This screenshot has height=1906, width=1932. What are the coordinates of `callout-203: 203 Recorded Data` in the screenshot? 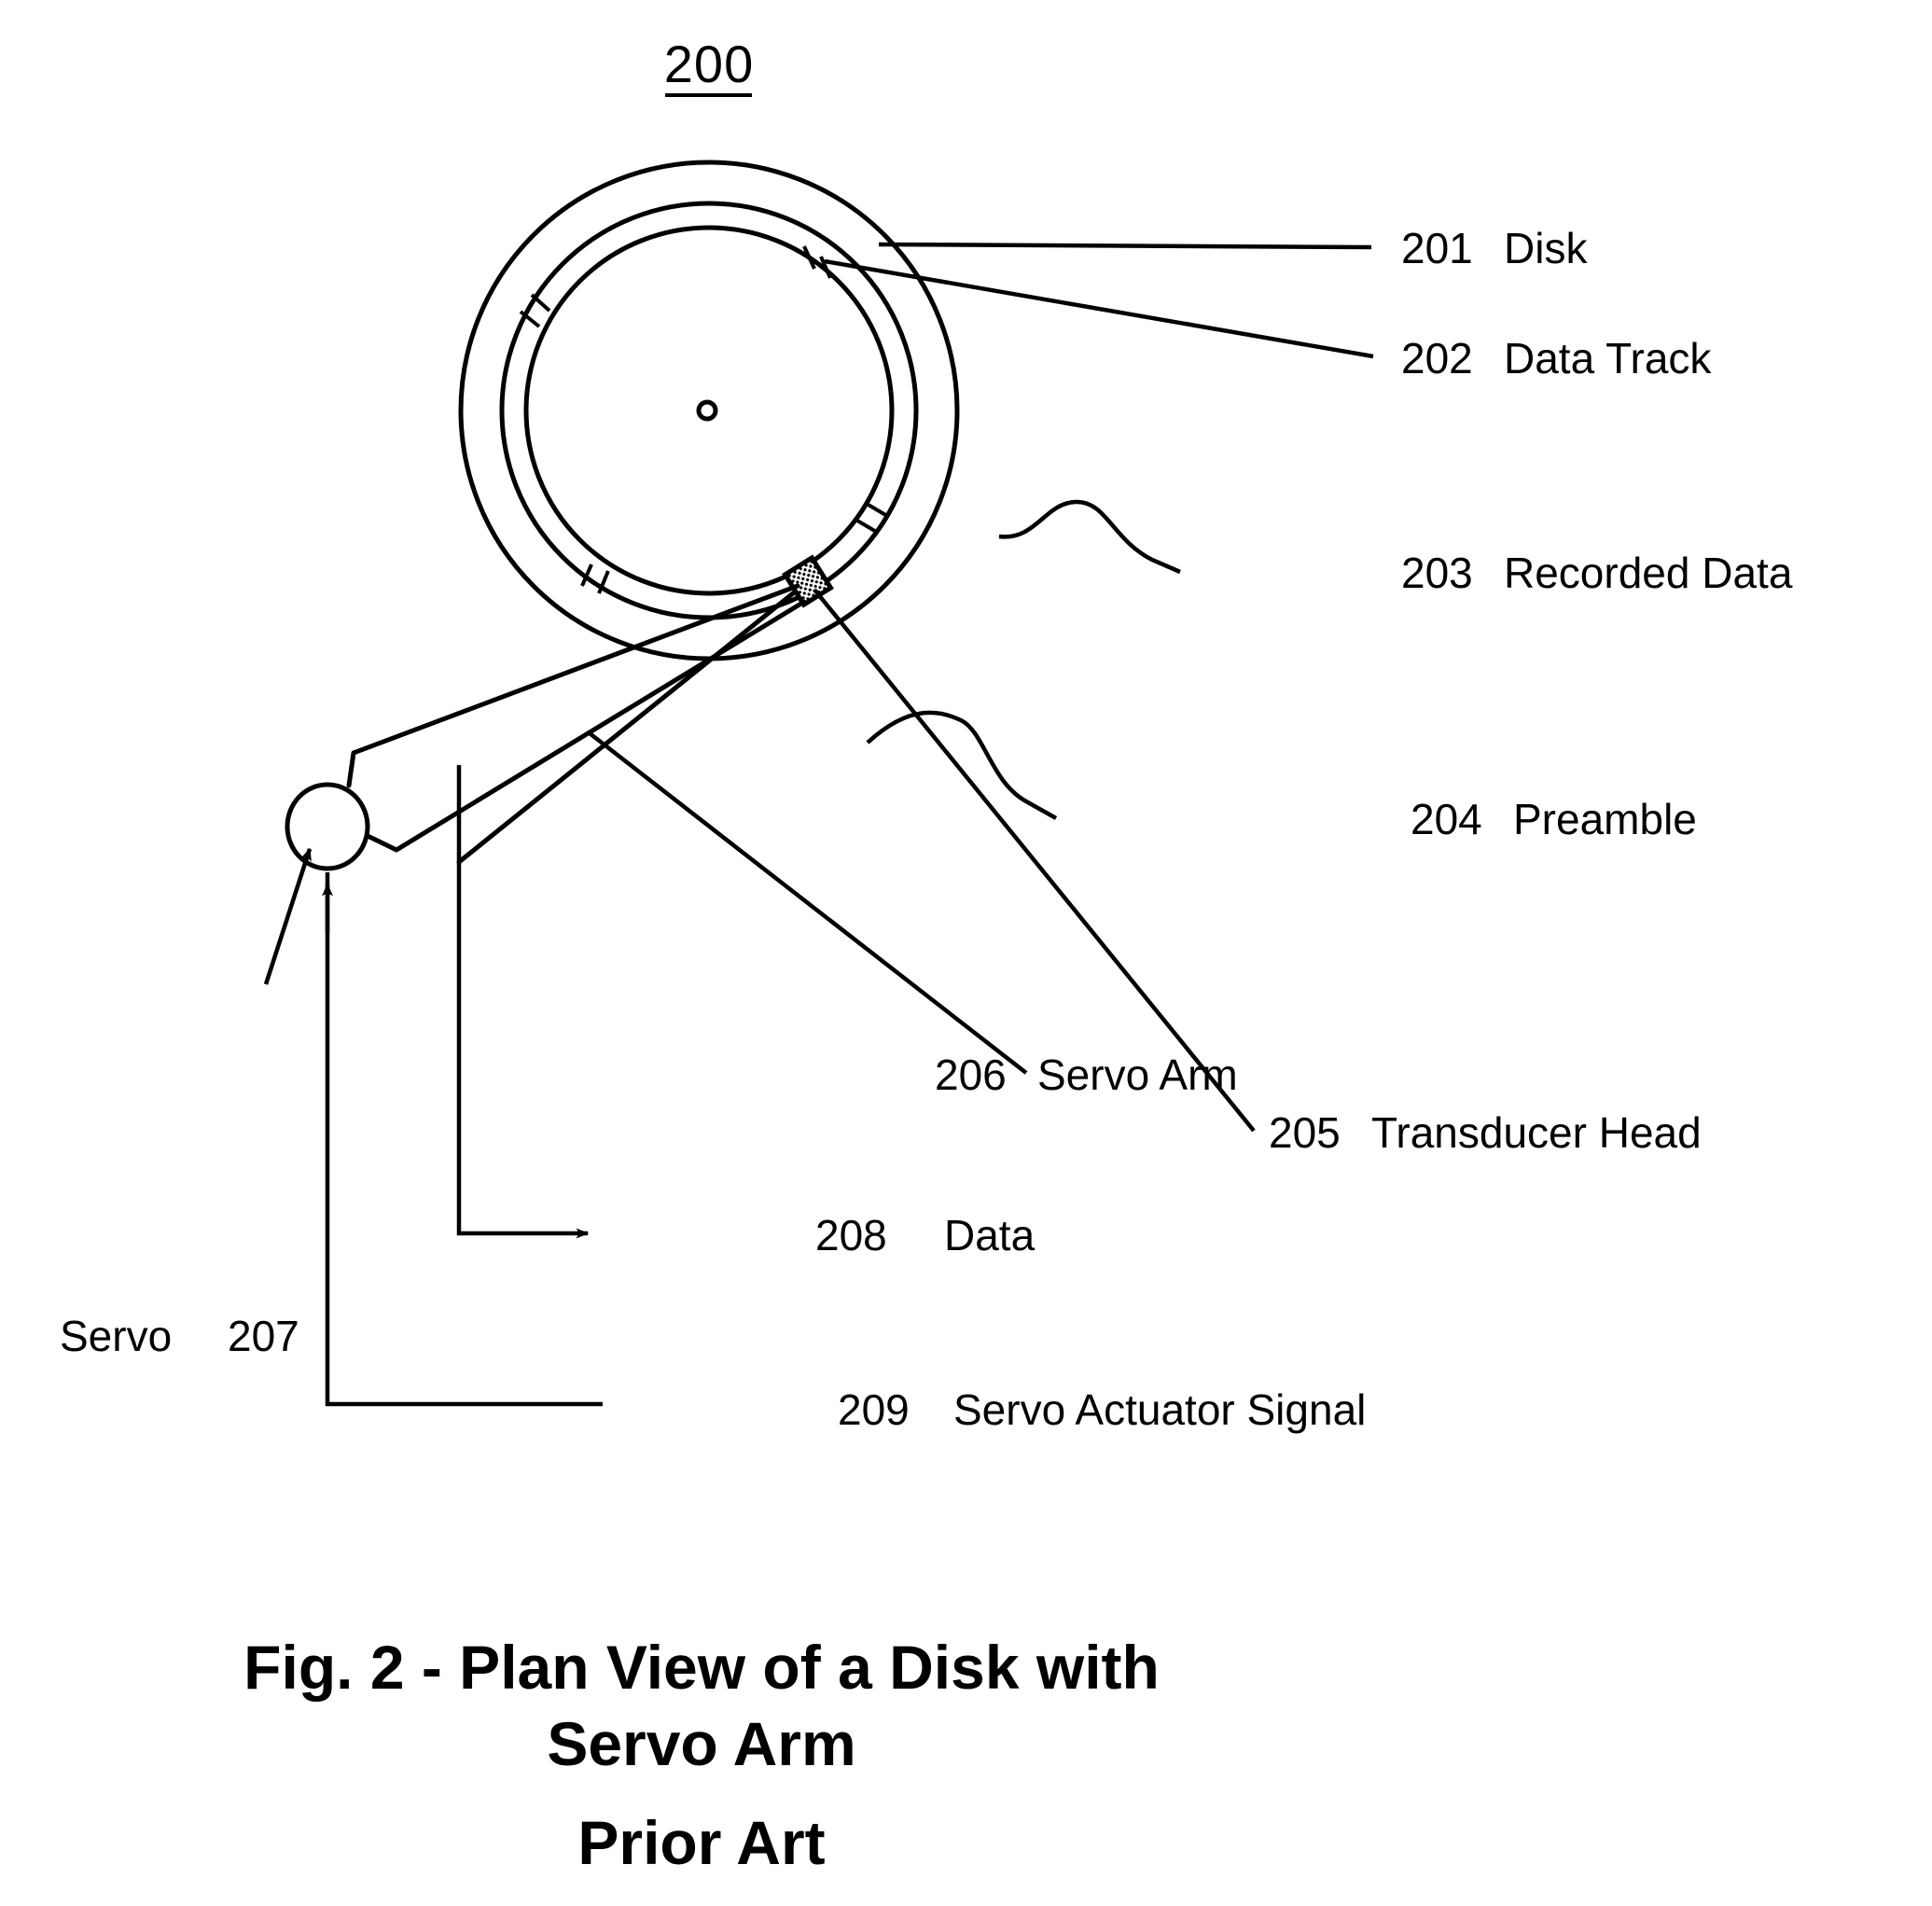 It's located at (1597, 573).